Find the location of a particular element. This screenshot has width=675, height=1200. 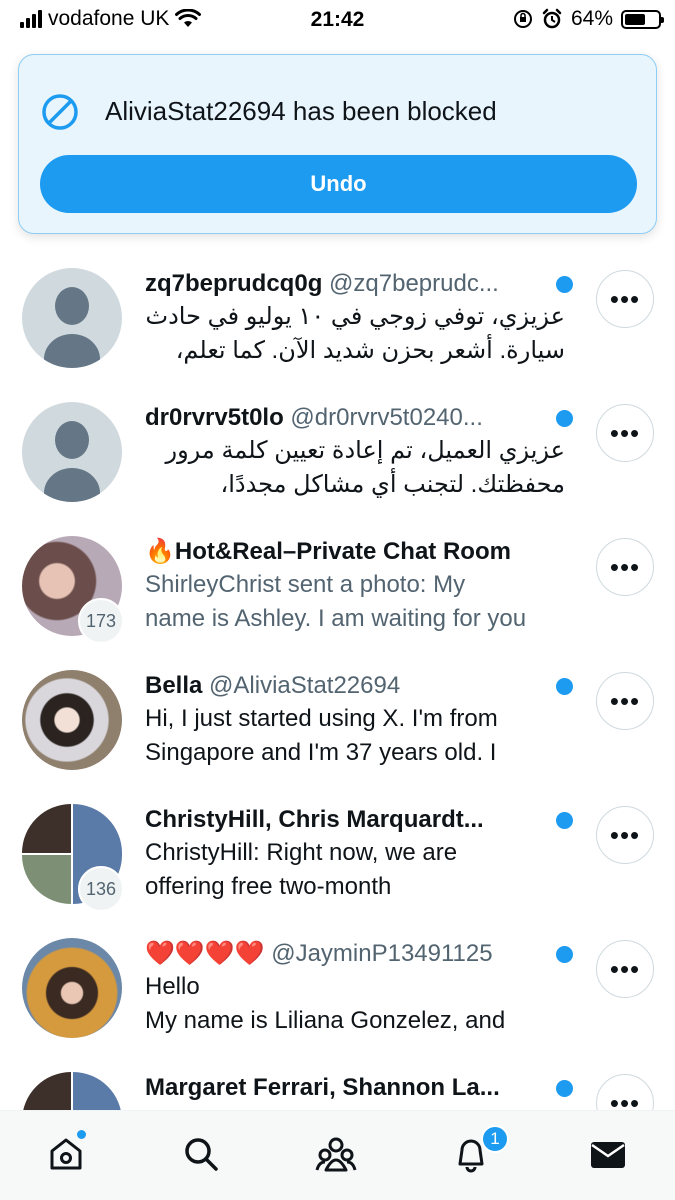

message-preview-line: My name is Liliana Gonzelez, and is located at coordinates (325, 1020).